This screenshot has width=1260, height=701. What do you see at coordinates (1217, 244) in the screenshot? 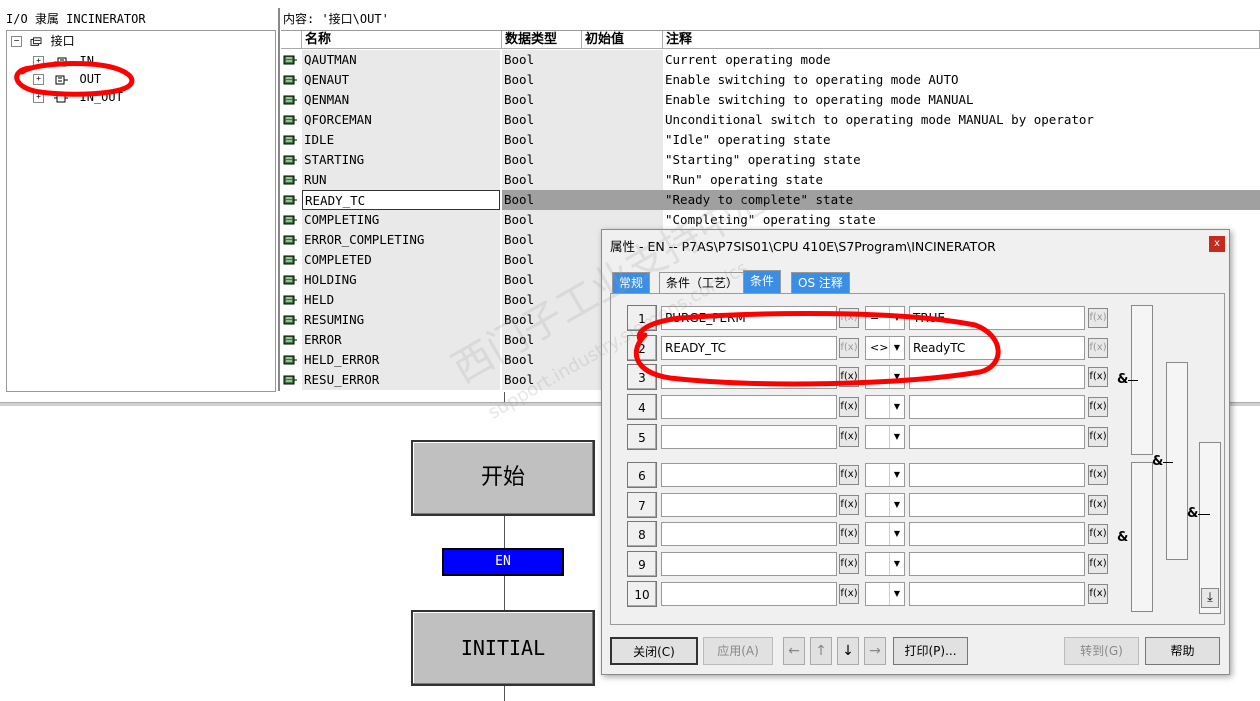
I see `close-icon: x` at bounding box center [1217, 244].